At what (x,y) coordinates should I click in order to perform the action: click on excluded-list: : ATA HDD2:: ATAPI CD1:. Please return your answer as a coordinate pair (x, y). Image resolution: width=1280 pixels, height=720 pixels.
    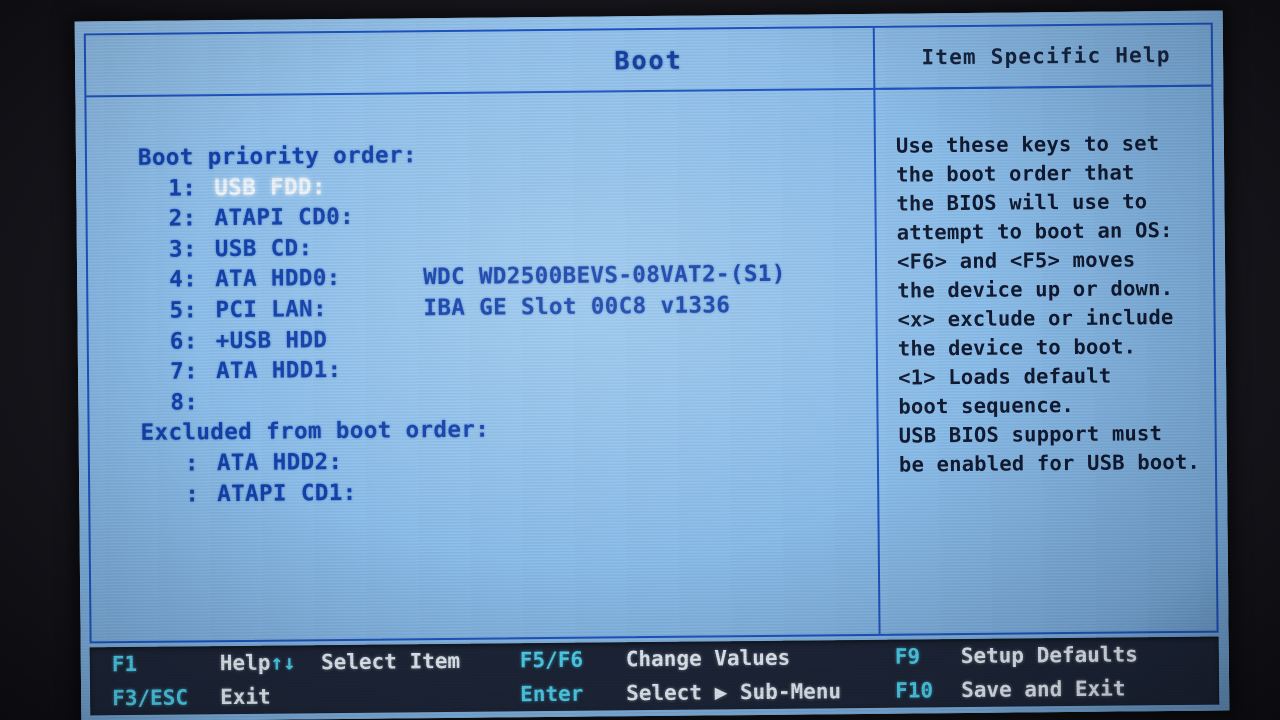
    Looking at the image, I should click on (506, 476).